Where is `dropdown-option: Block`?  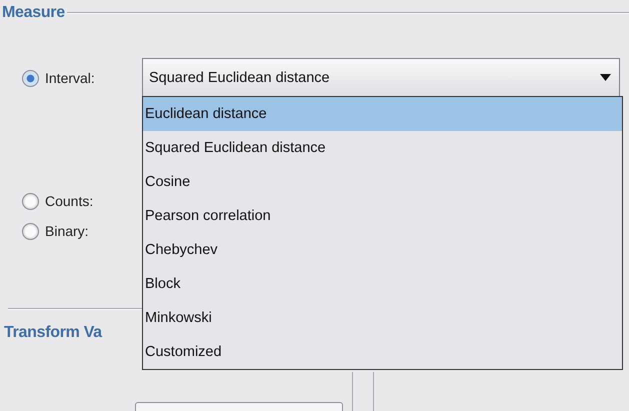 dropdown-option: Block is located at coordinates (382, 284).